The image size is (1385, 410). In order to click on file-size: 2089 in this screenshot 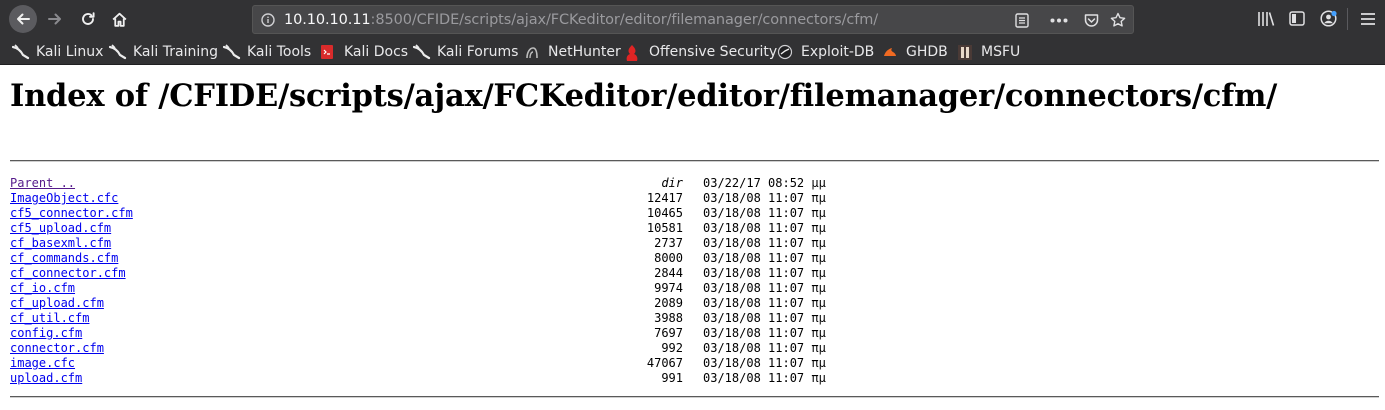, I will do `click(668, 303)`.